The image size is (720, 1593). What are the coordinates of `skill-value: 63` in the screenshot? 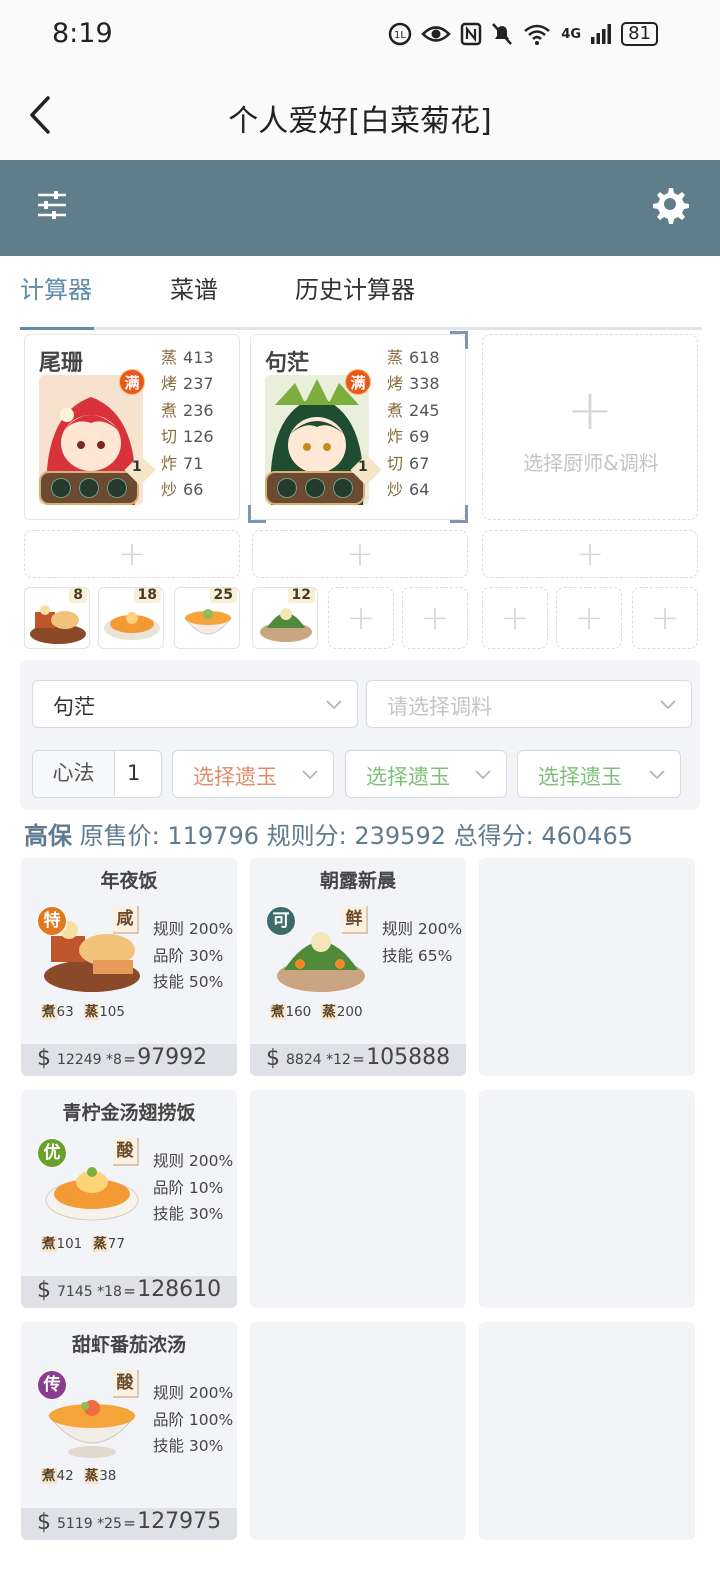 It's located at (65, 1012).